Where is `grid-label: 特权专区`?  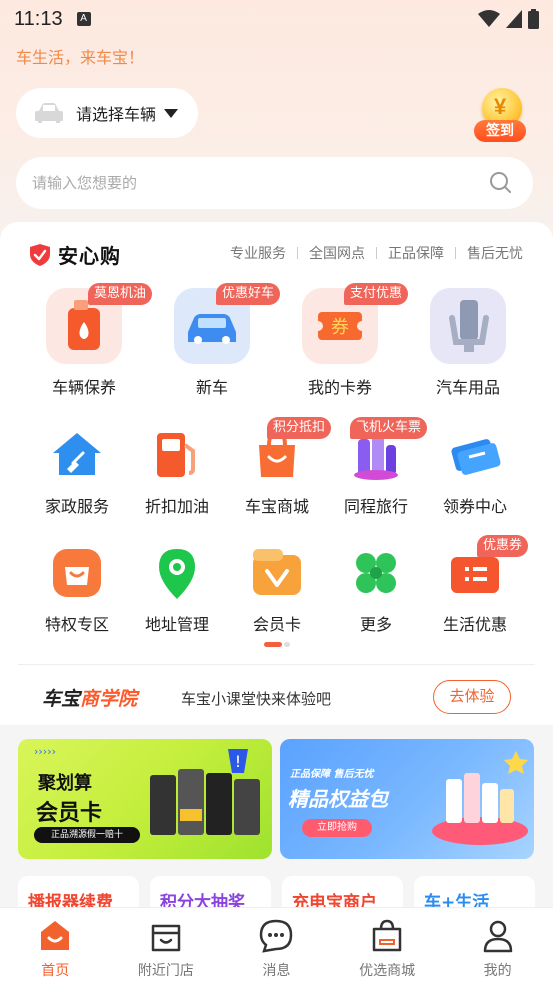 grid-label: 特权专区 is located at coordinates (76, 624).